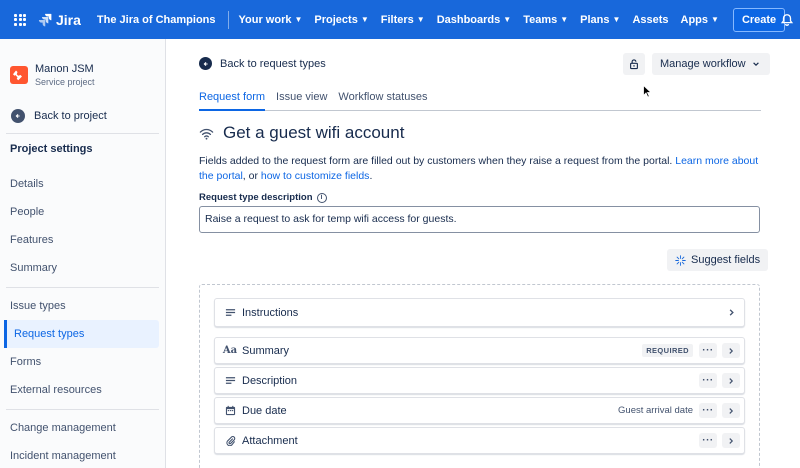 Image resolution: width=800 pixels, height=468 pixels. What do you see at coordinates (479, 410) in the screenshot?
I see `field-row-due-date: Due date Guest arrival date ···` at bounding box center [479, 410].